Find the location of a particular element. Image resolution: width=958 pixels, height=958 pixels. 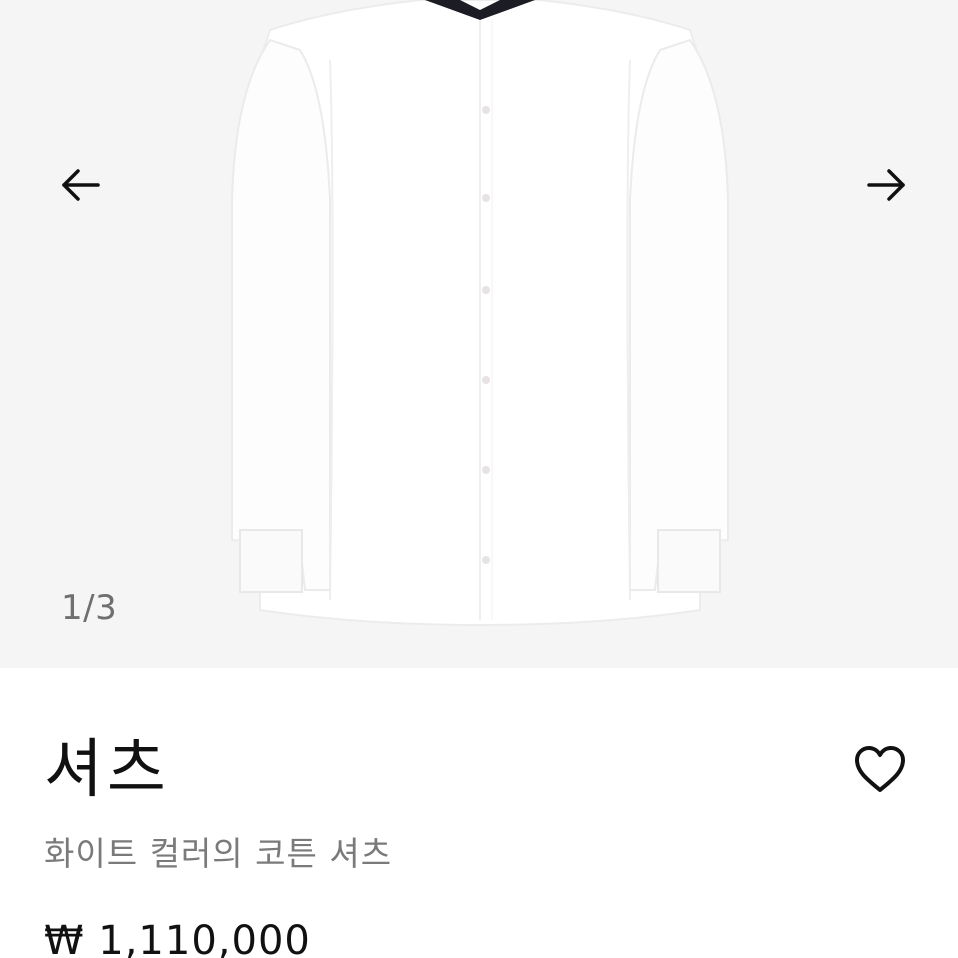

wishlist-button is located at coordinates (880, 770).